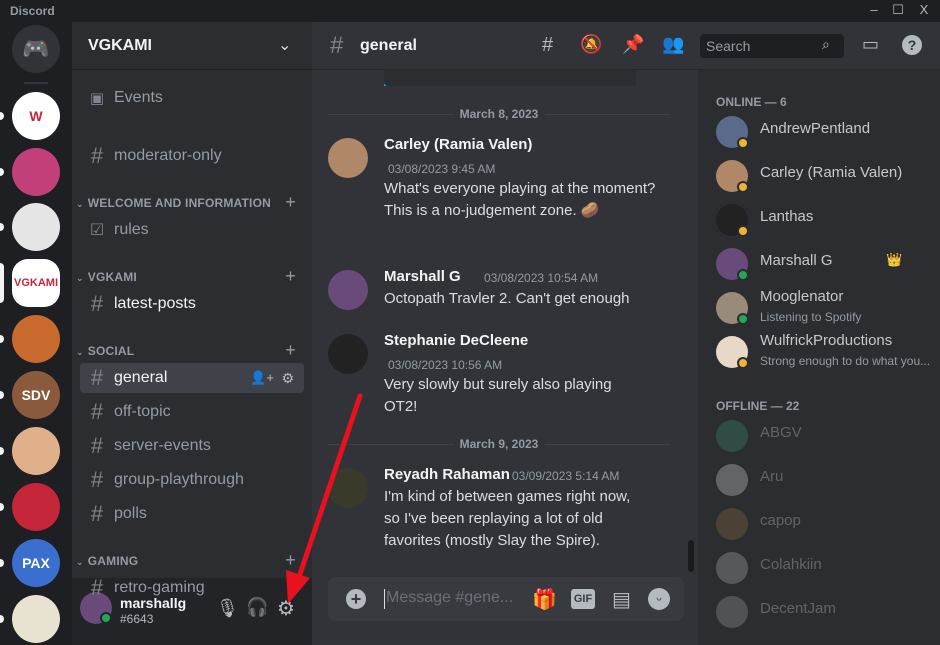 The width and height of the screenshot is (940, 645). Describe the element at coordinates (673, 44) in the screenshot. I see `member-list-icon: 👥` at that location.